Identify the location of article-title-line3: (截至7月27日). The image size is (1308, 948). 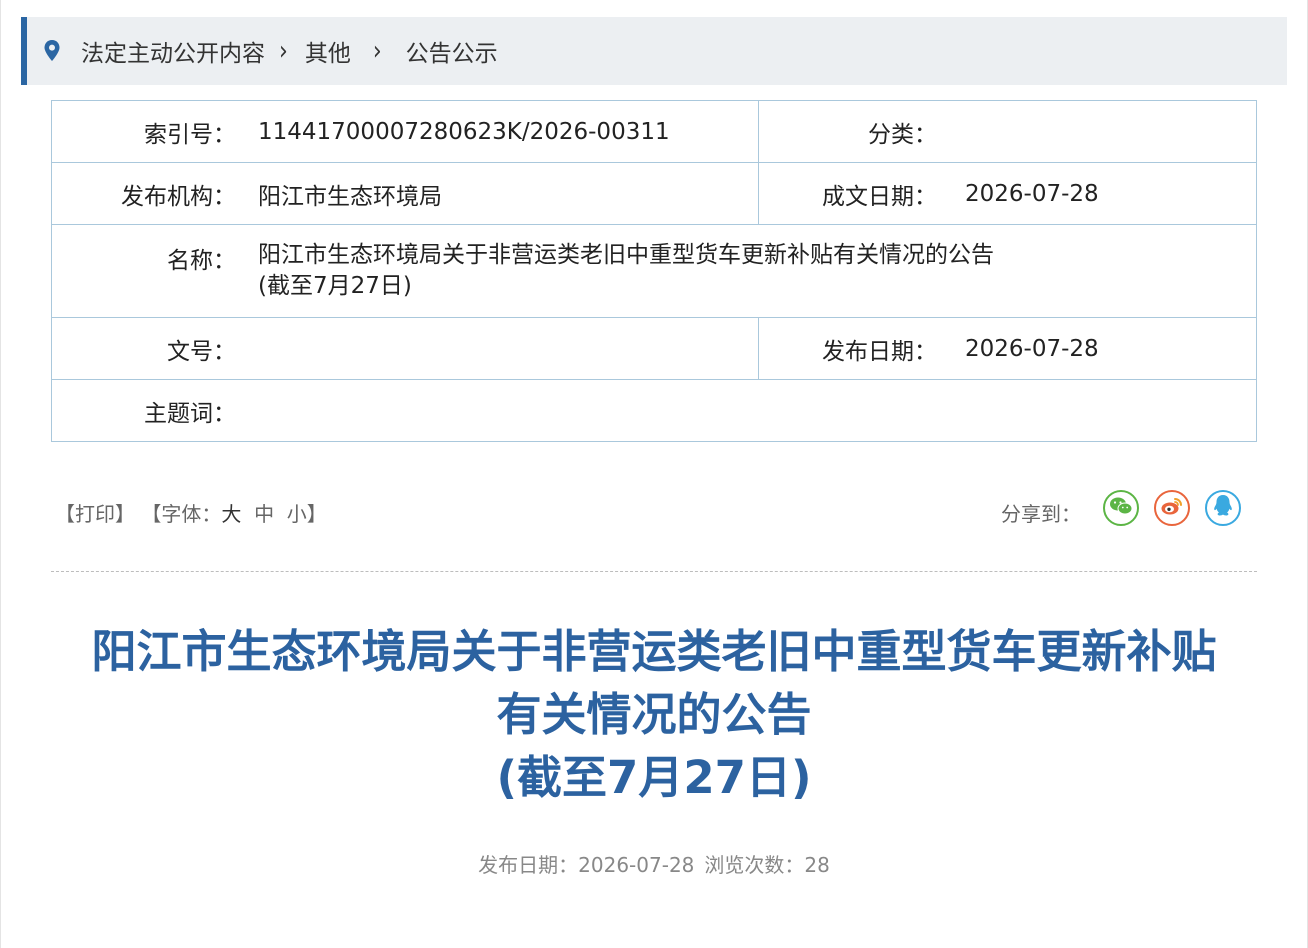
(654, 777).